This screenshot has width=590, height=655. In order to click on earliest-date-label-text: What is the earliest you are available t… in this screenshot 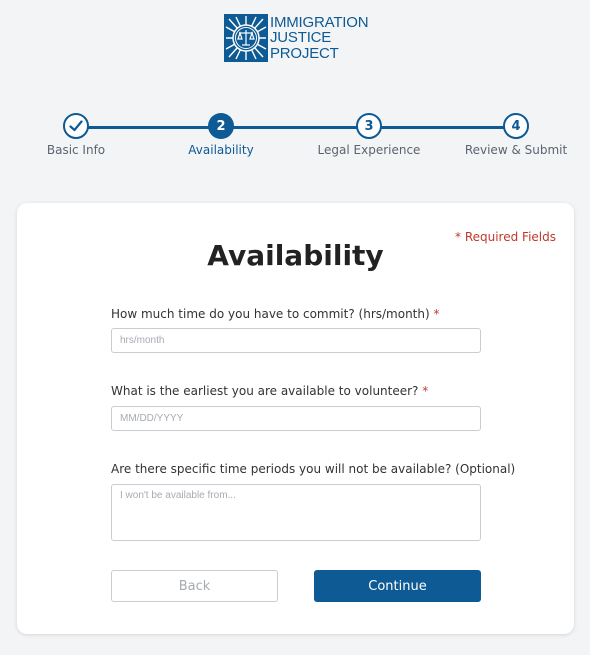, I will do `click(265, 391)`.